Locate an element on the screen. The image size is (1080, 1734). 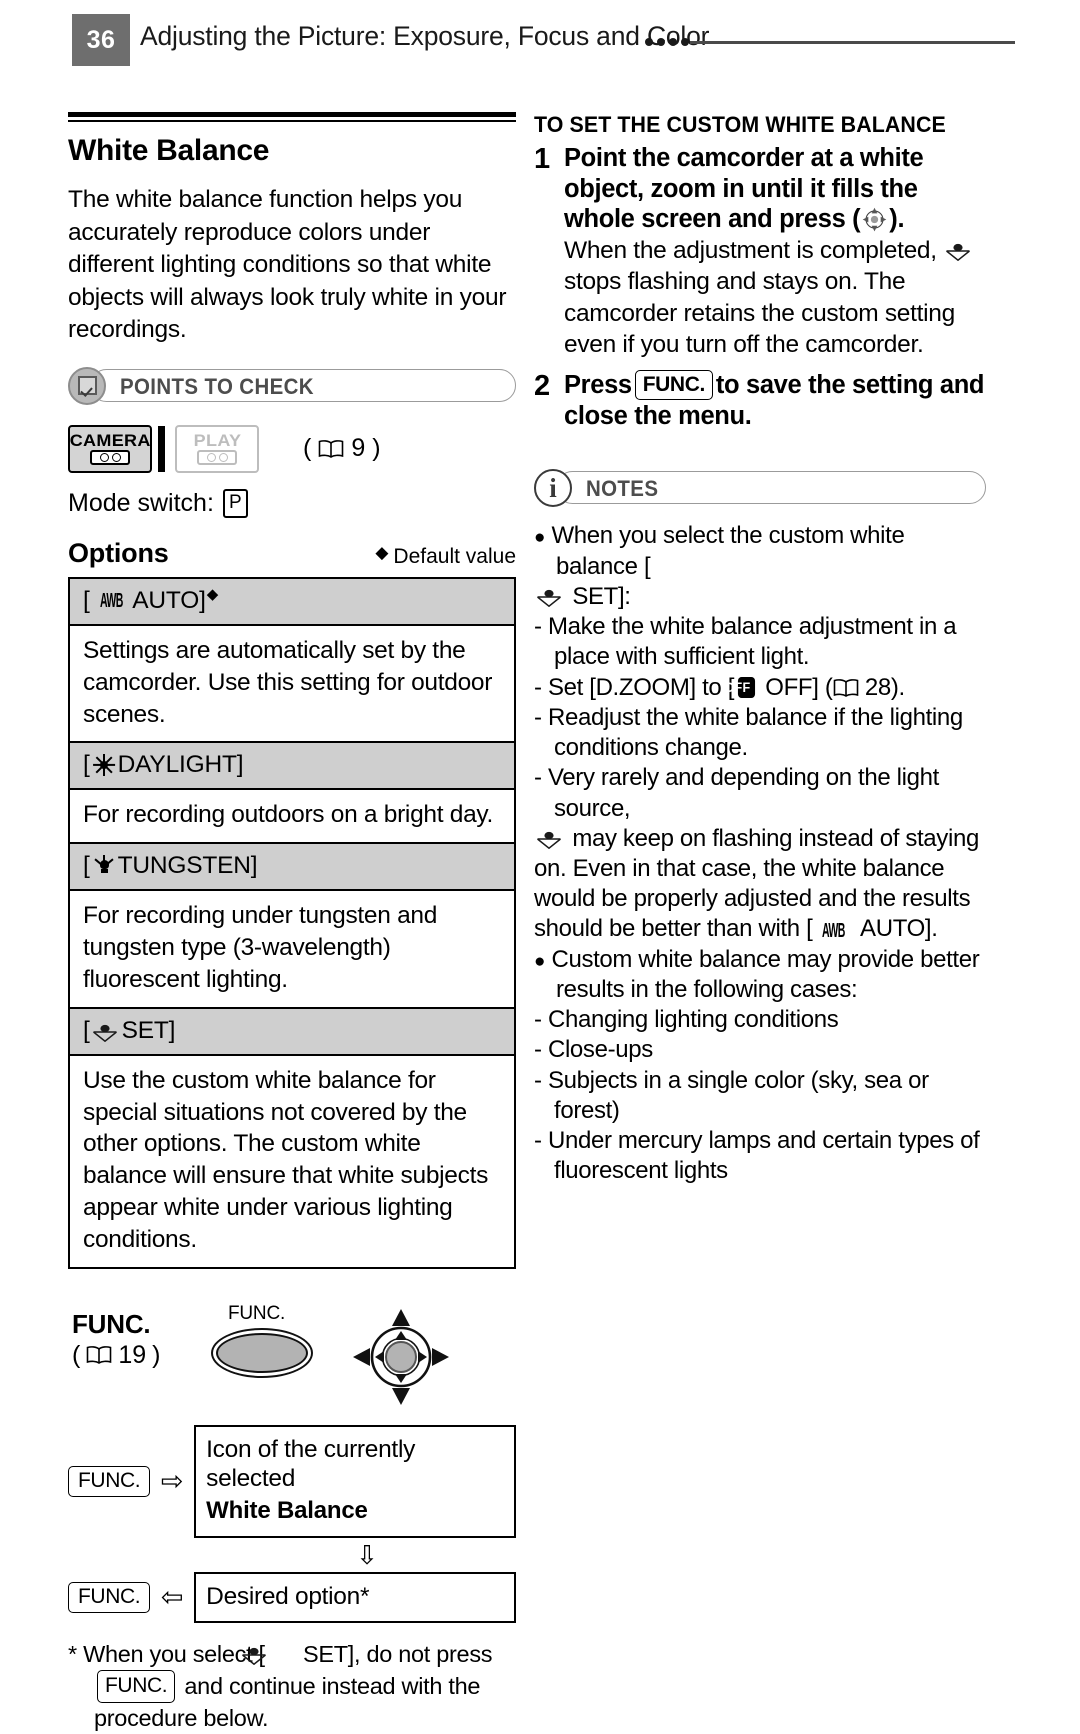
note-item: - Changing lighting conditions is located at coordinates (686, 1020).